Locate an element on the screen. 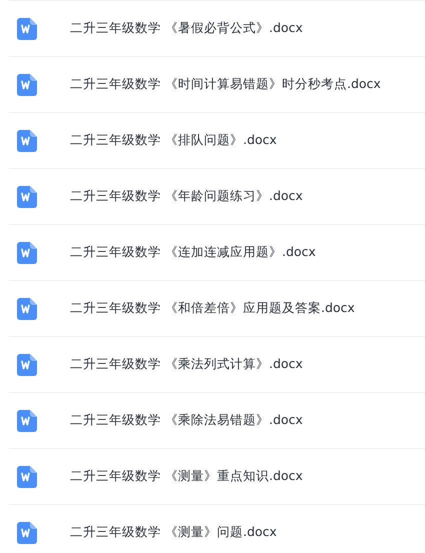 Image resolution: width=425 pixels, height=553 pixels. file-name: 二升三年级数学 《年龄问题练习》.docx is located at coordinates (186, 196).